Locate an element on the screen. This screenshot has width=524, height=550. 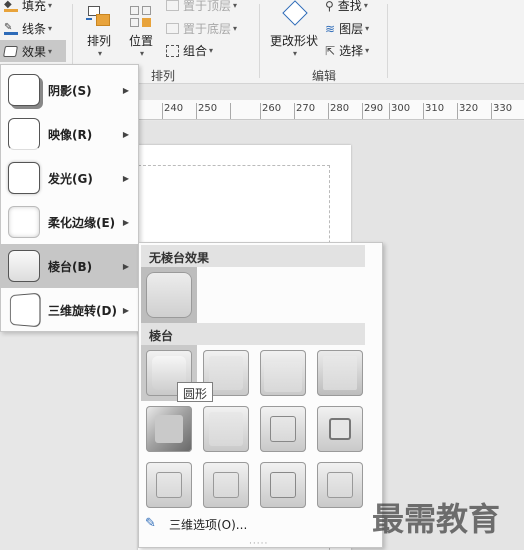
bring-front-icon is located at coordinates (172, 5).